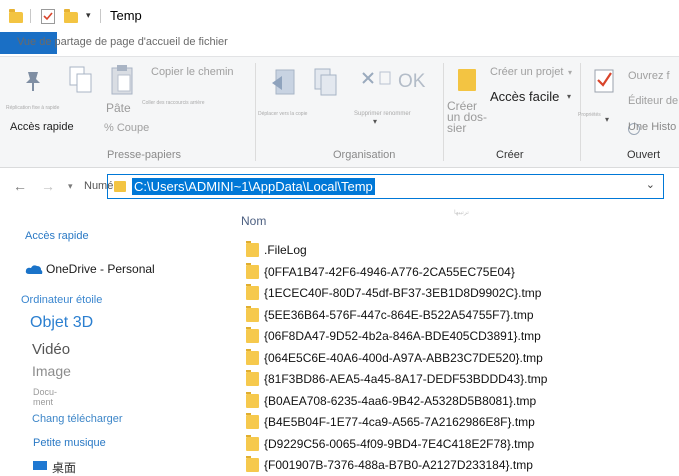 Image resolution: width=679 pixels, height=476 pixels. What do you see at coordinates (48, 186) in the screenshot?
I see `forward-arrow-icon: →` at bounding box center [48, 186].